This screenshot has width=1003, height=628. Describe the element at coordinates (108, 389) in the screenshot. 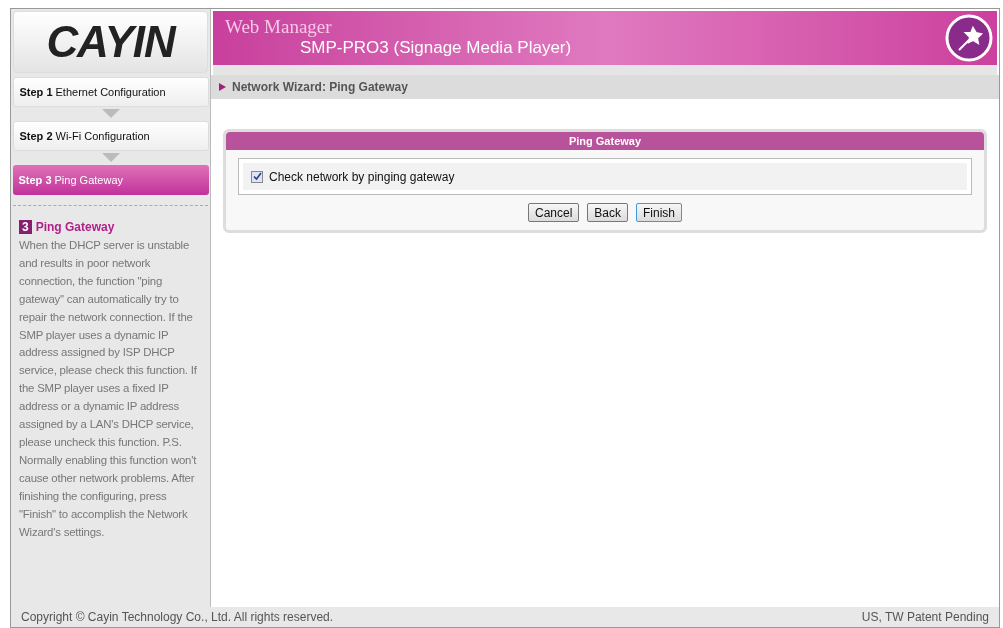

I see `help-text: When the DHCP server is unstable and results in poor network connection, the function "ping gateway" can automatically try to repair the network connection. If the SMP player uses a dynamic IP address assigned by ISP DHCP service, please check this function. If the SMP player uses a fixed IP address or a dynamic IP address assigned by a LAN's DHCP service, please uncheck this function. P.S. Normally enabling this function won't cause other network problems. After finishing the configuring, press "Finish" to accomplish the Network Wizard's settings.` at that location.